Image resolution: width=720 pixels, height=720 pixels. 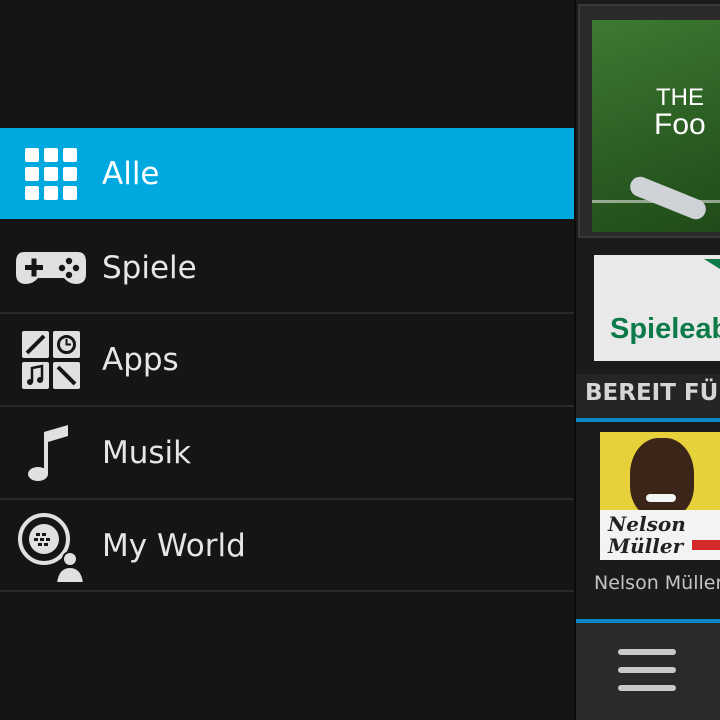 I want to click on gamepad-icon, so click(x=51, y=268).